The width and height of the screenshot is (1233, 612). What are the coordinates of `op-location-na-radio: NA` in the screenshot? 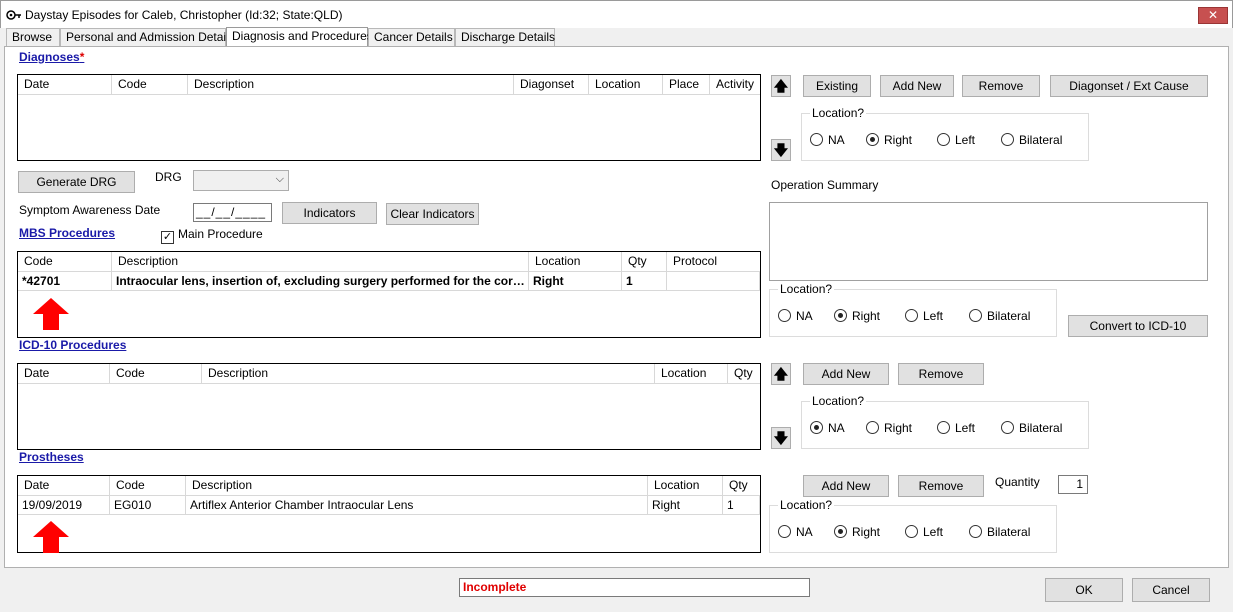 It's located at (795, 316).